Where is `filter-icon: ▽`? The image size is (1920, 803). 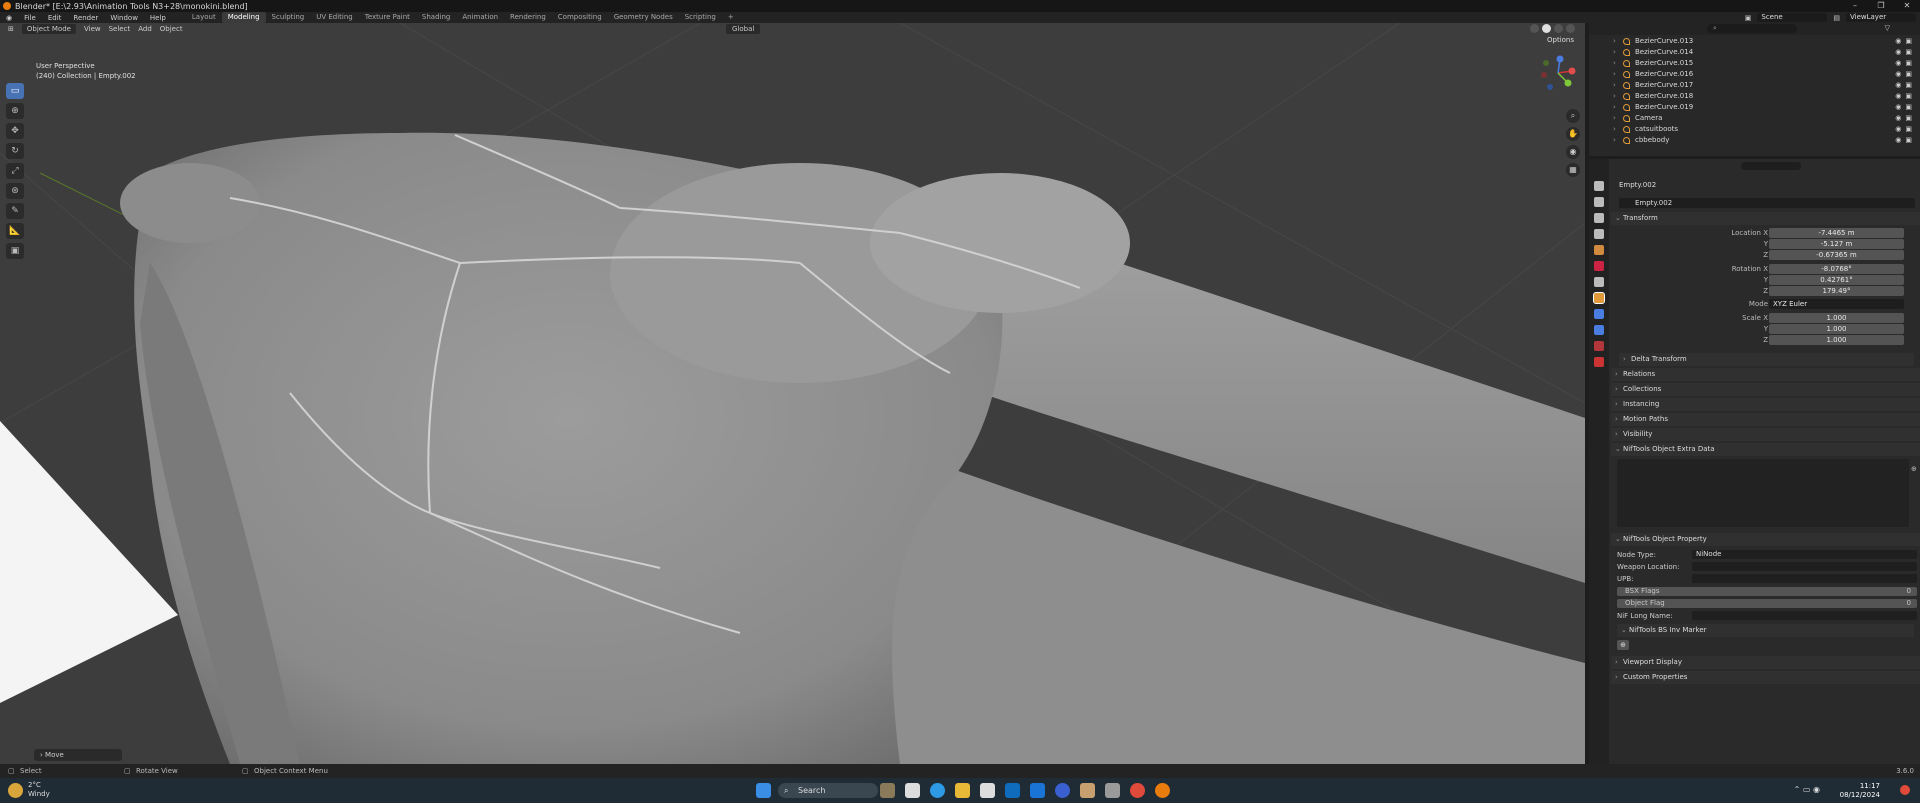 filter-icon: ▽ is located at coordinates (1887, 28).